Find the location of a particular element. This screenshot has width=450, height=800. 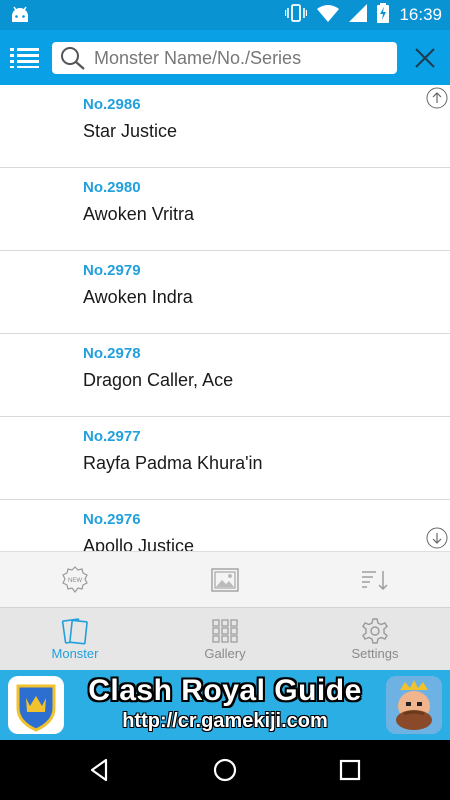

home-icon is located at coordinates (225, 770).